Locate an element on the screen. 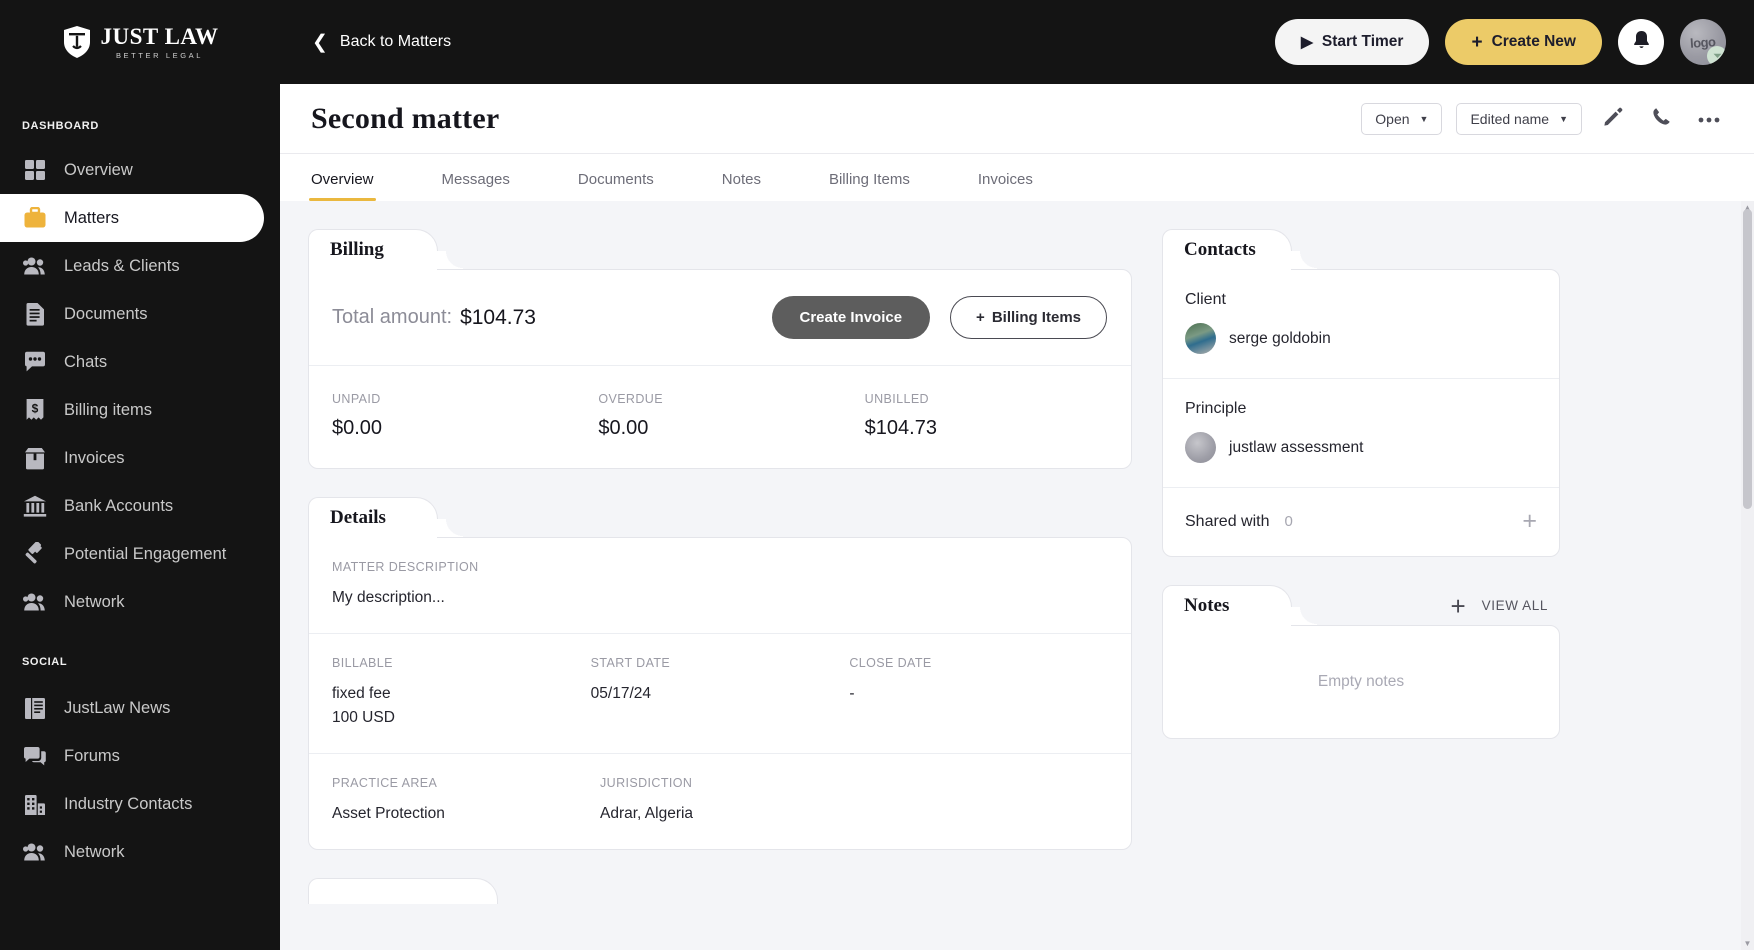 This screenshot has height=950, width=1754. top-bar-actions: ▶ Start Timer + Create New logo is located at coordinates (1500, 42).